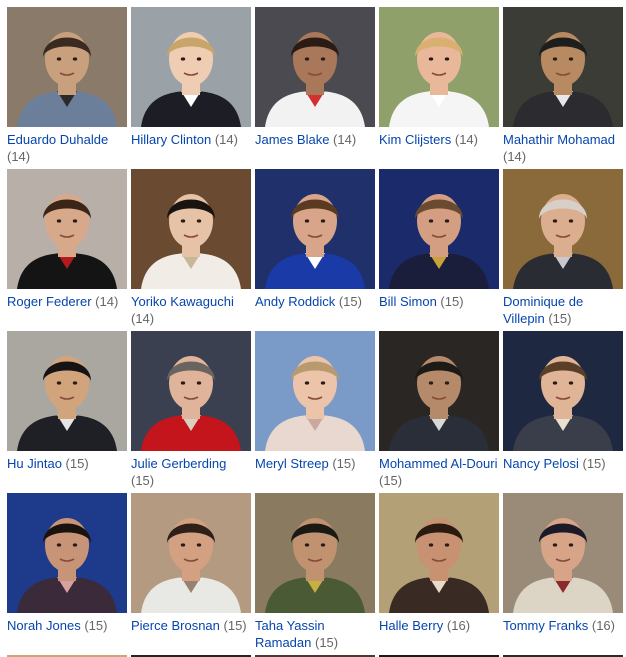  I want to click on person-card: Meryl Streep (15), so click(315, 412).